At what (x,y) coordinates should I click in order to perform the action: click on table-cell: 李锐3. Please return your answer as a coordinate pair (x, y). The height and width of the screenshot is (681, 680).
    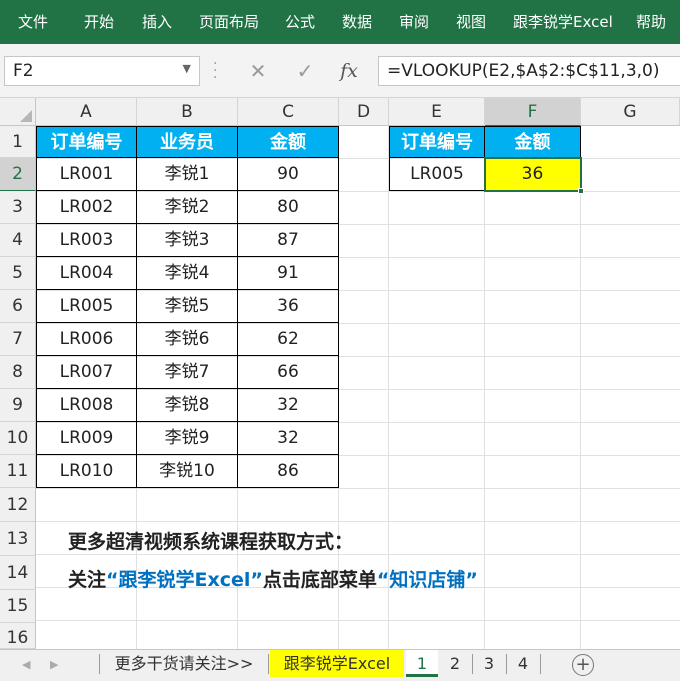
    Looking at the image, I should click on (187, 240).